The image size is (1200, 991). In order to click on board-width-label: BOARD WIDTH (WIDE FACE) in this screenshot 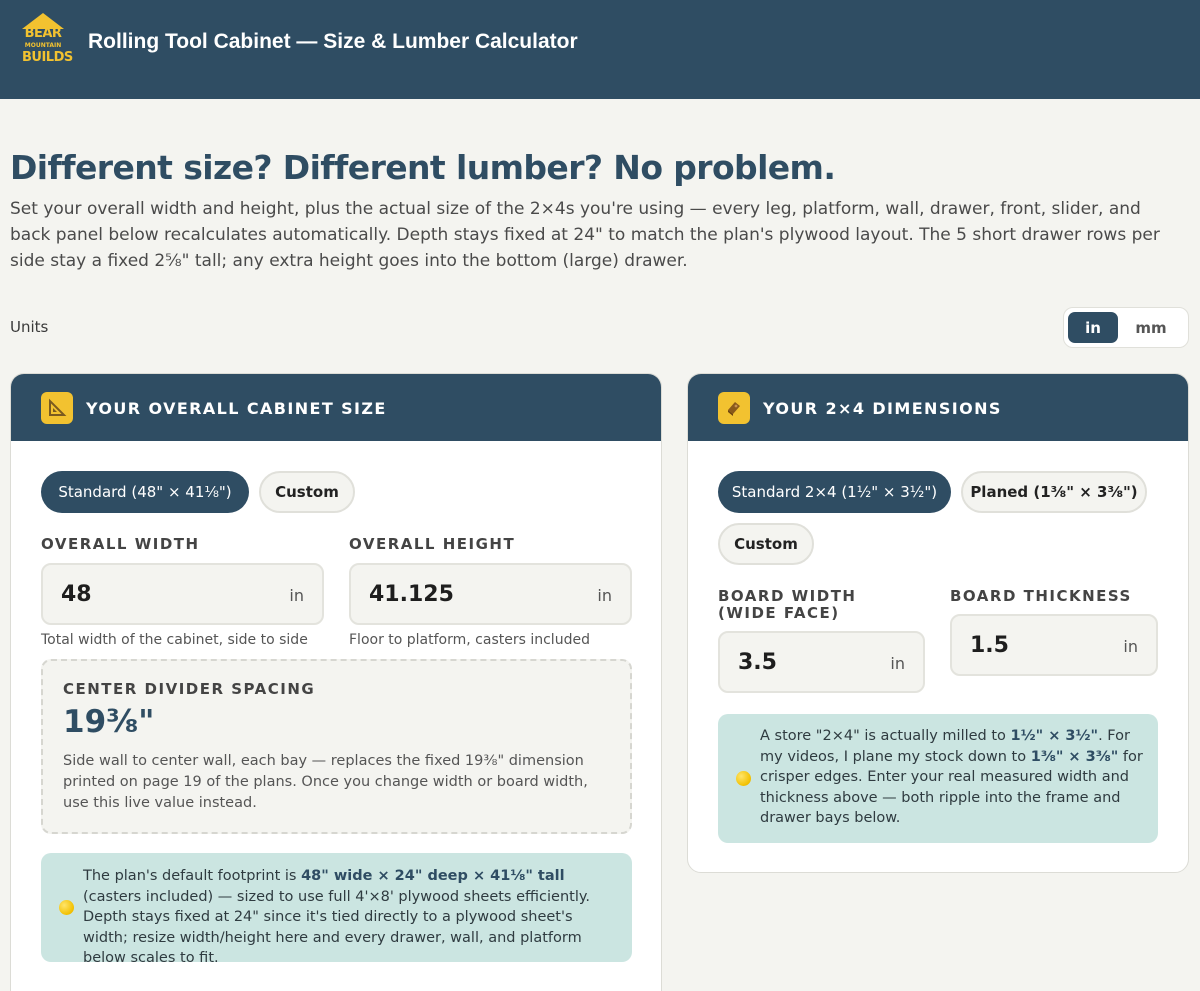, I will do `click(787, 604)`.